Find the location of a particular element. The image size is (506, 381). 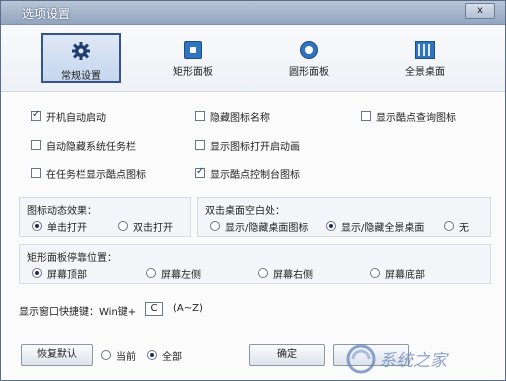

show-cool-query-option: 显示酷点查询图标 is located at coordinates (408, 116).